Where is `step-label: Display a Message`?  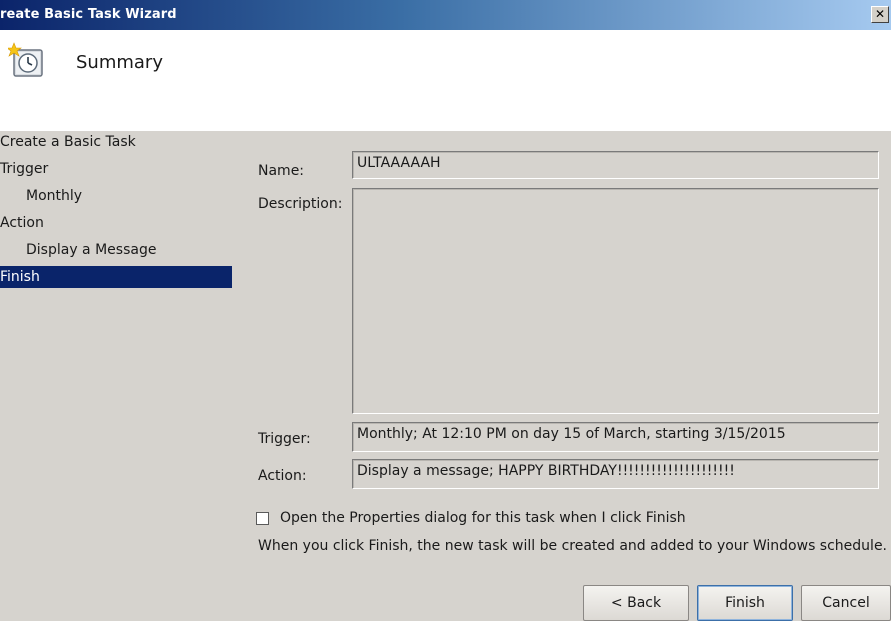
step-label: Display a Message is located at coordinates (91, 250).